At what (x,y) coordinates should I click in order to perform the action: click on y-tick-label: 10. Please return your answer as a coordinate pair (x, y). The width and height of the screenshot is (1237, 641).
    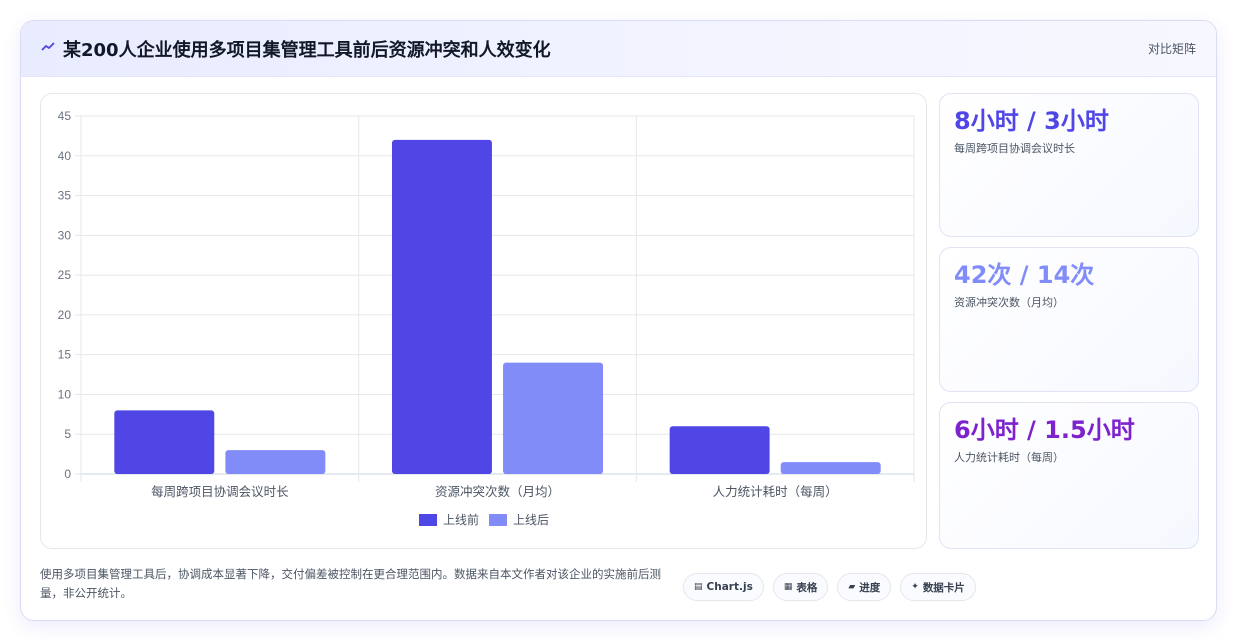
    Looking at the image, I should click on (65, 394).